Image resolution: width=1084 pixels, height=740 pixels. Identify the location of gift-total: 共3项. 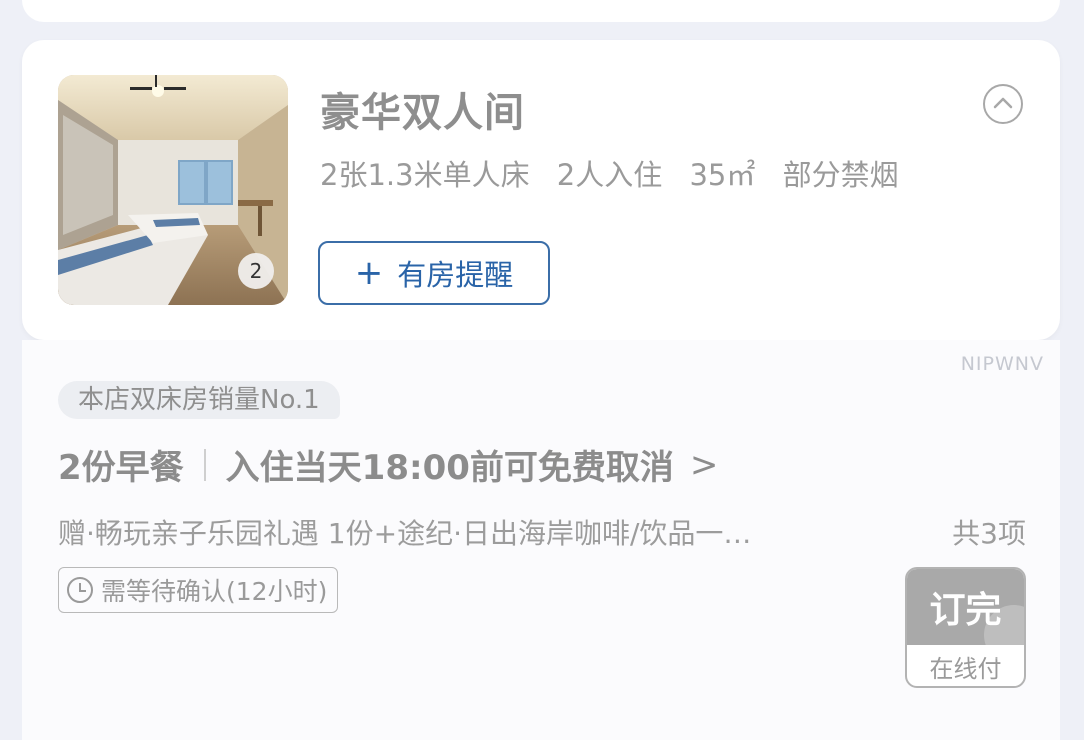
(989, 533).